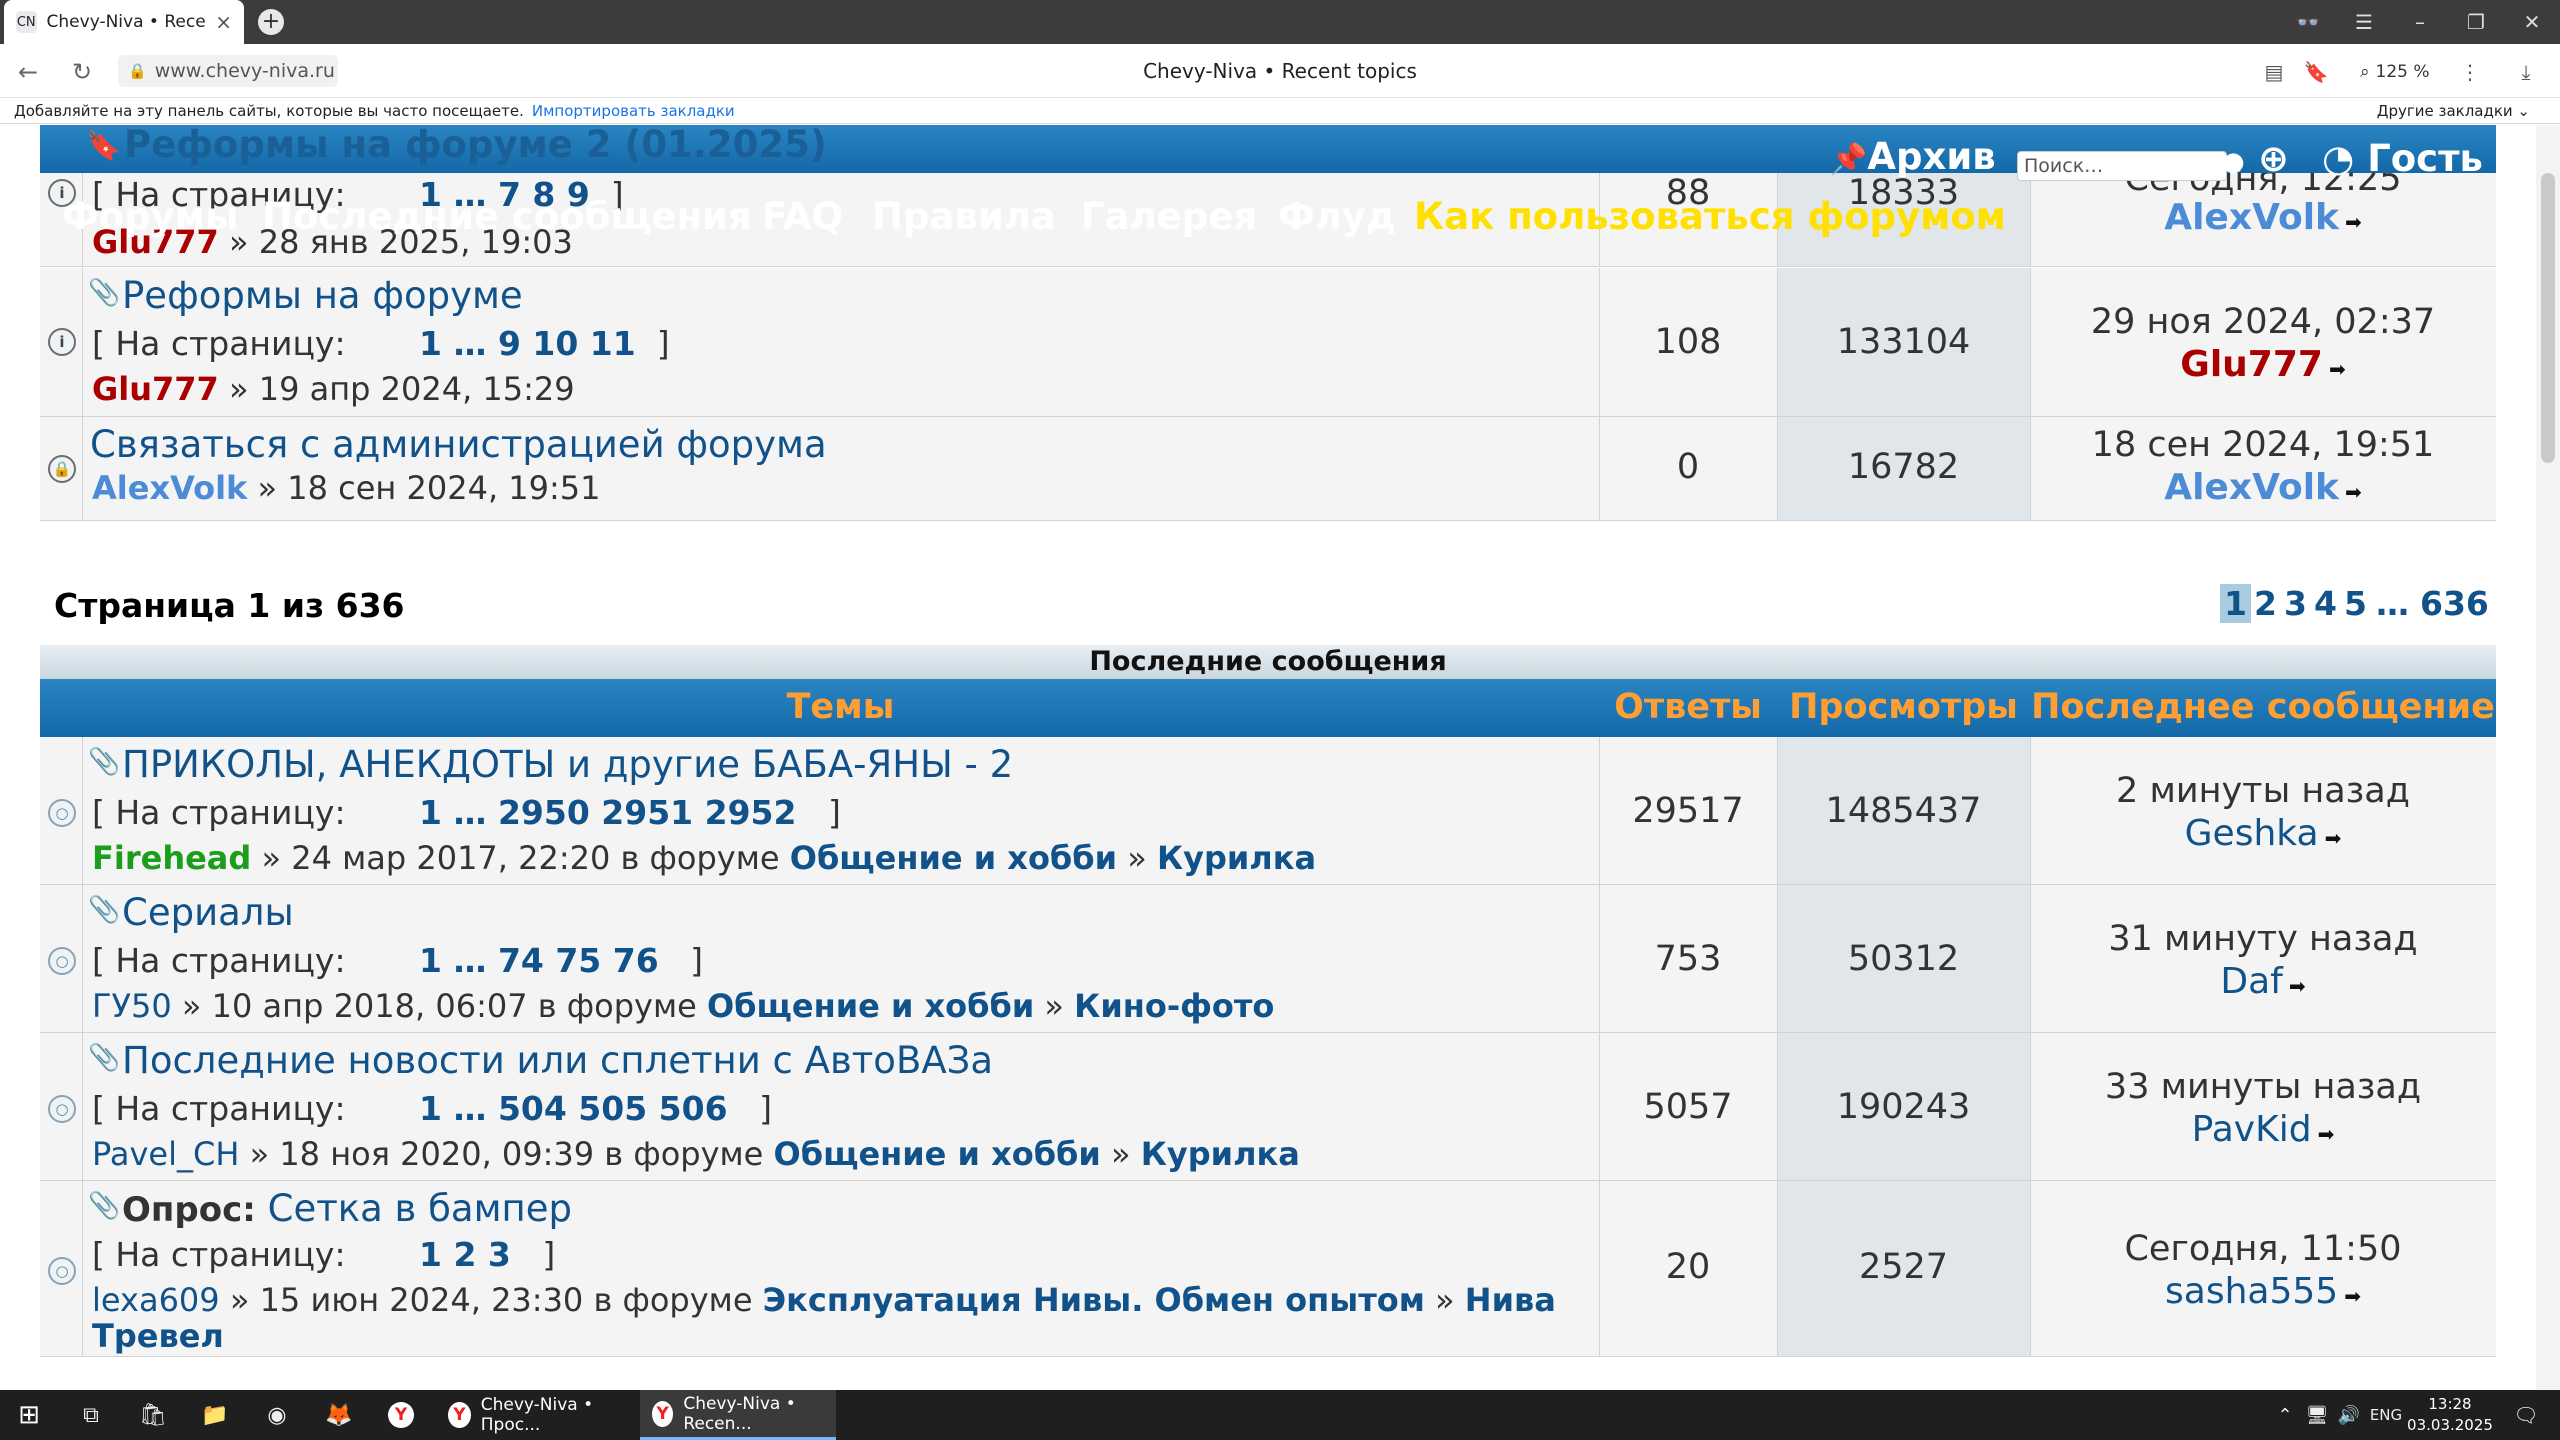  I want to click on topic-author: Pavel_CH, so click(165, 1154).